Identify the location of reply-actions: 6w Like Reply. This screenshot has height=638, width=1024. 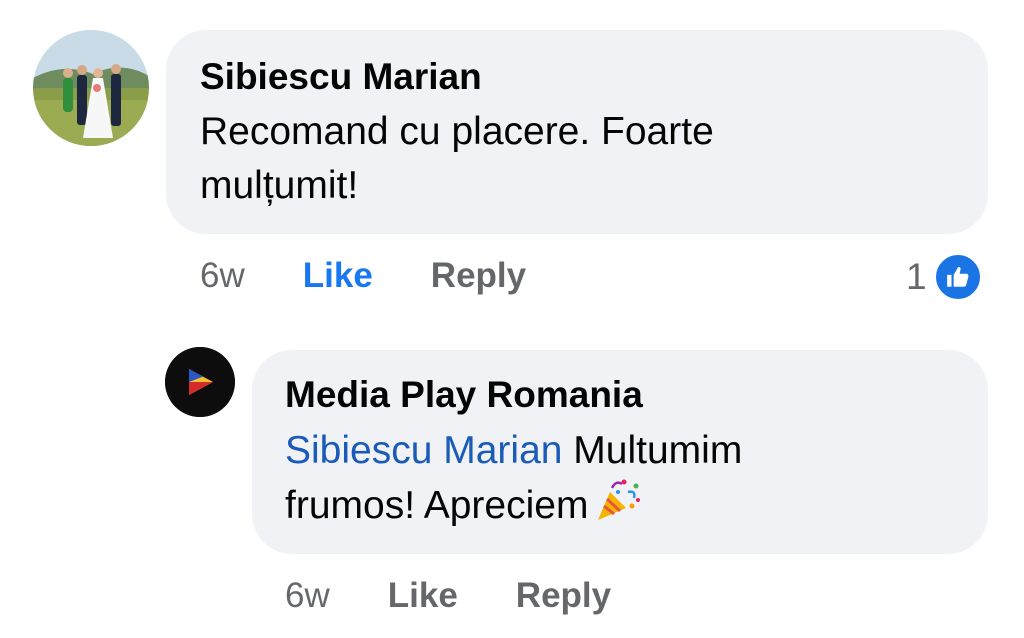
(448, 596).